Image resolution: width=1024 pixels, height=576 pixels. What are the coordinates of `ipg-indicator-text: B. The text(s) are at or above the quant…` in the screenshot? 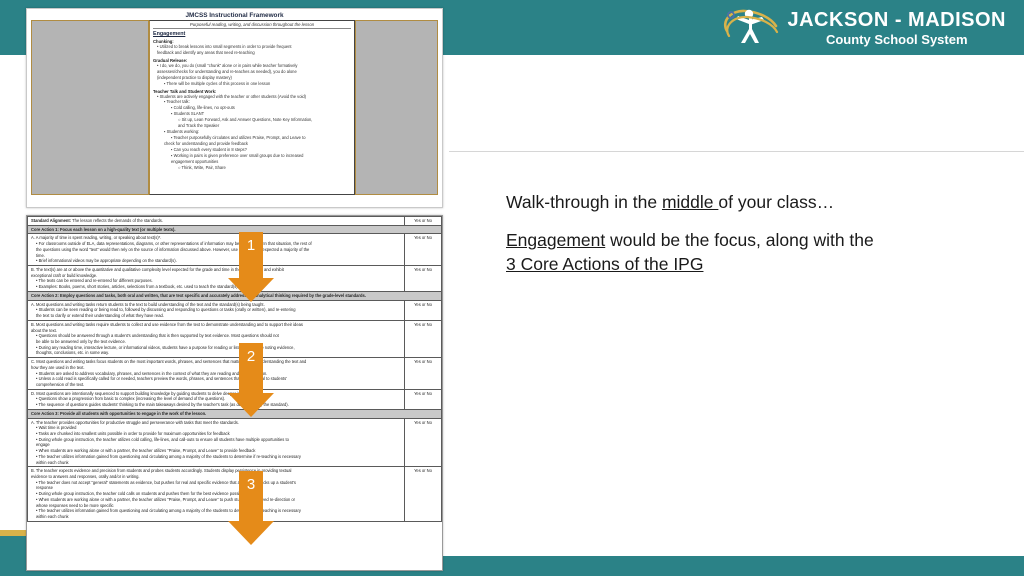 It's located at (216, 278).